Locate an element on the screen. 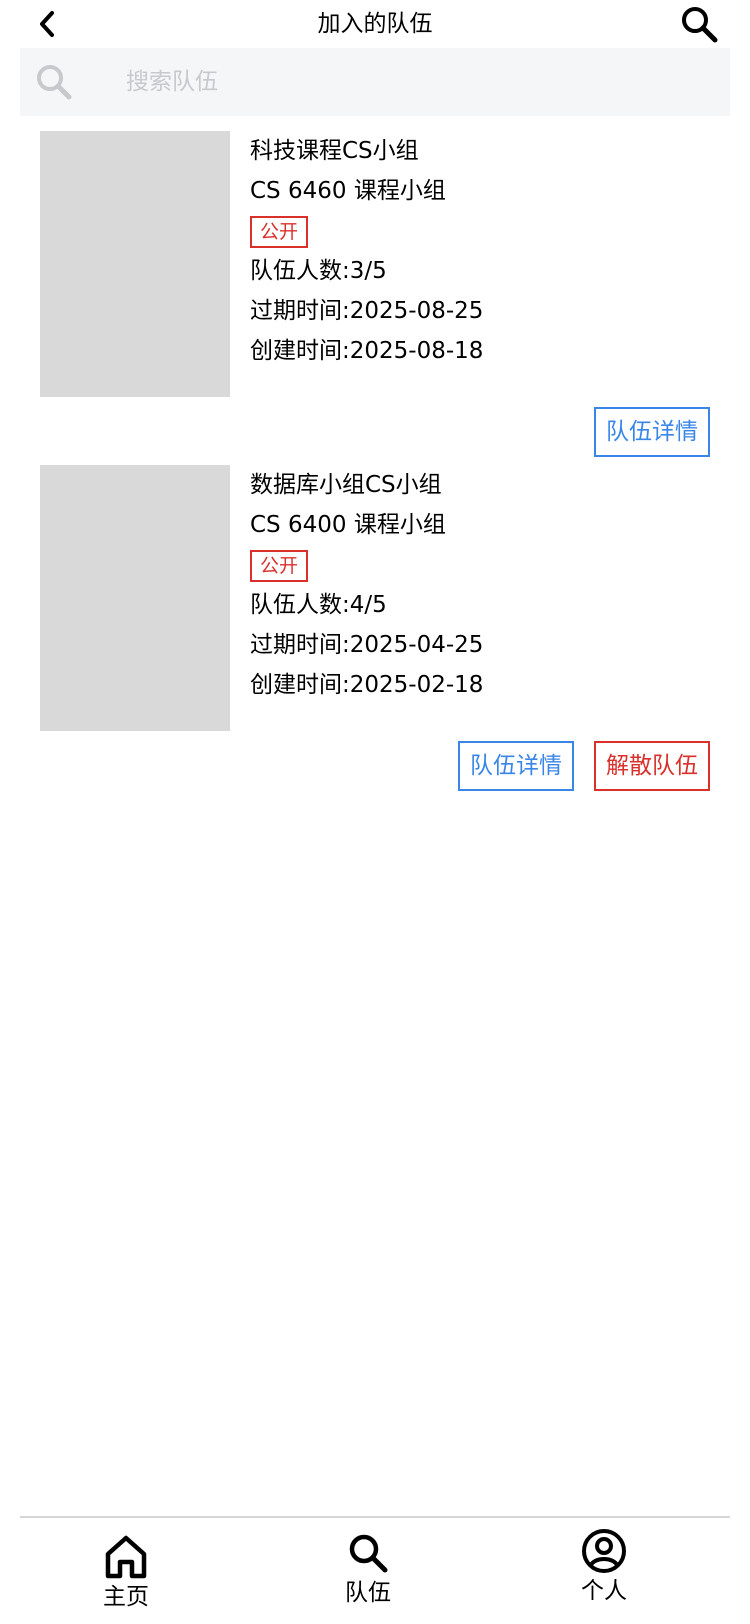 Image resolution: width=750 pixels, height=1624 pixels. member-count-value: 4/5 is located at coordinates (368, 605).